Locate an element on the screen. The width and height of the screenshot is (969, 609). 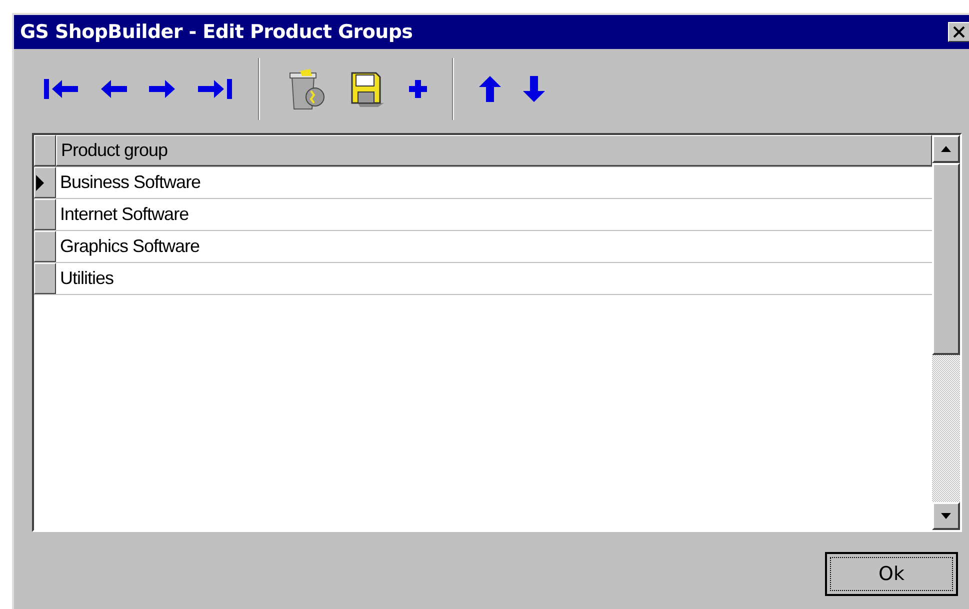
table-cell-text: Utilities is located at coordinates (87, 278).